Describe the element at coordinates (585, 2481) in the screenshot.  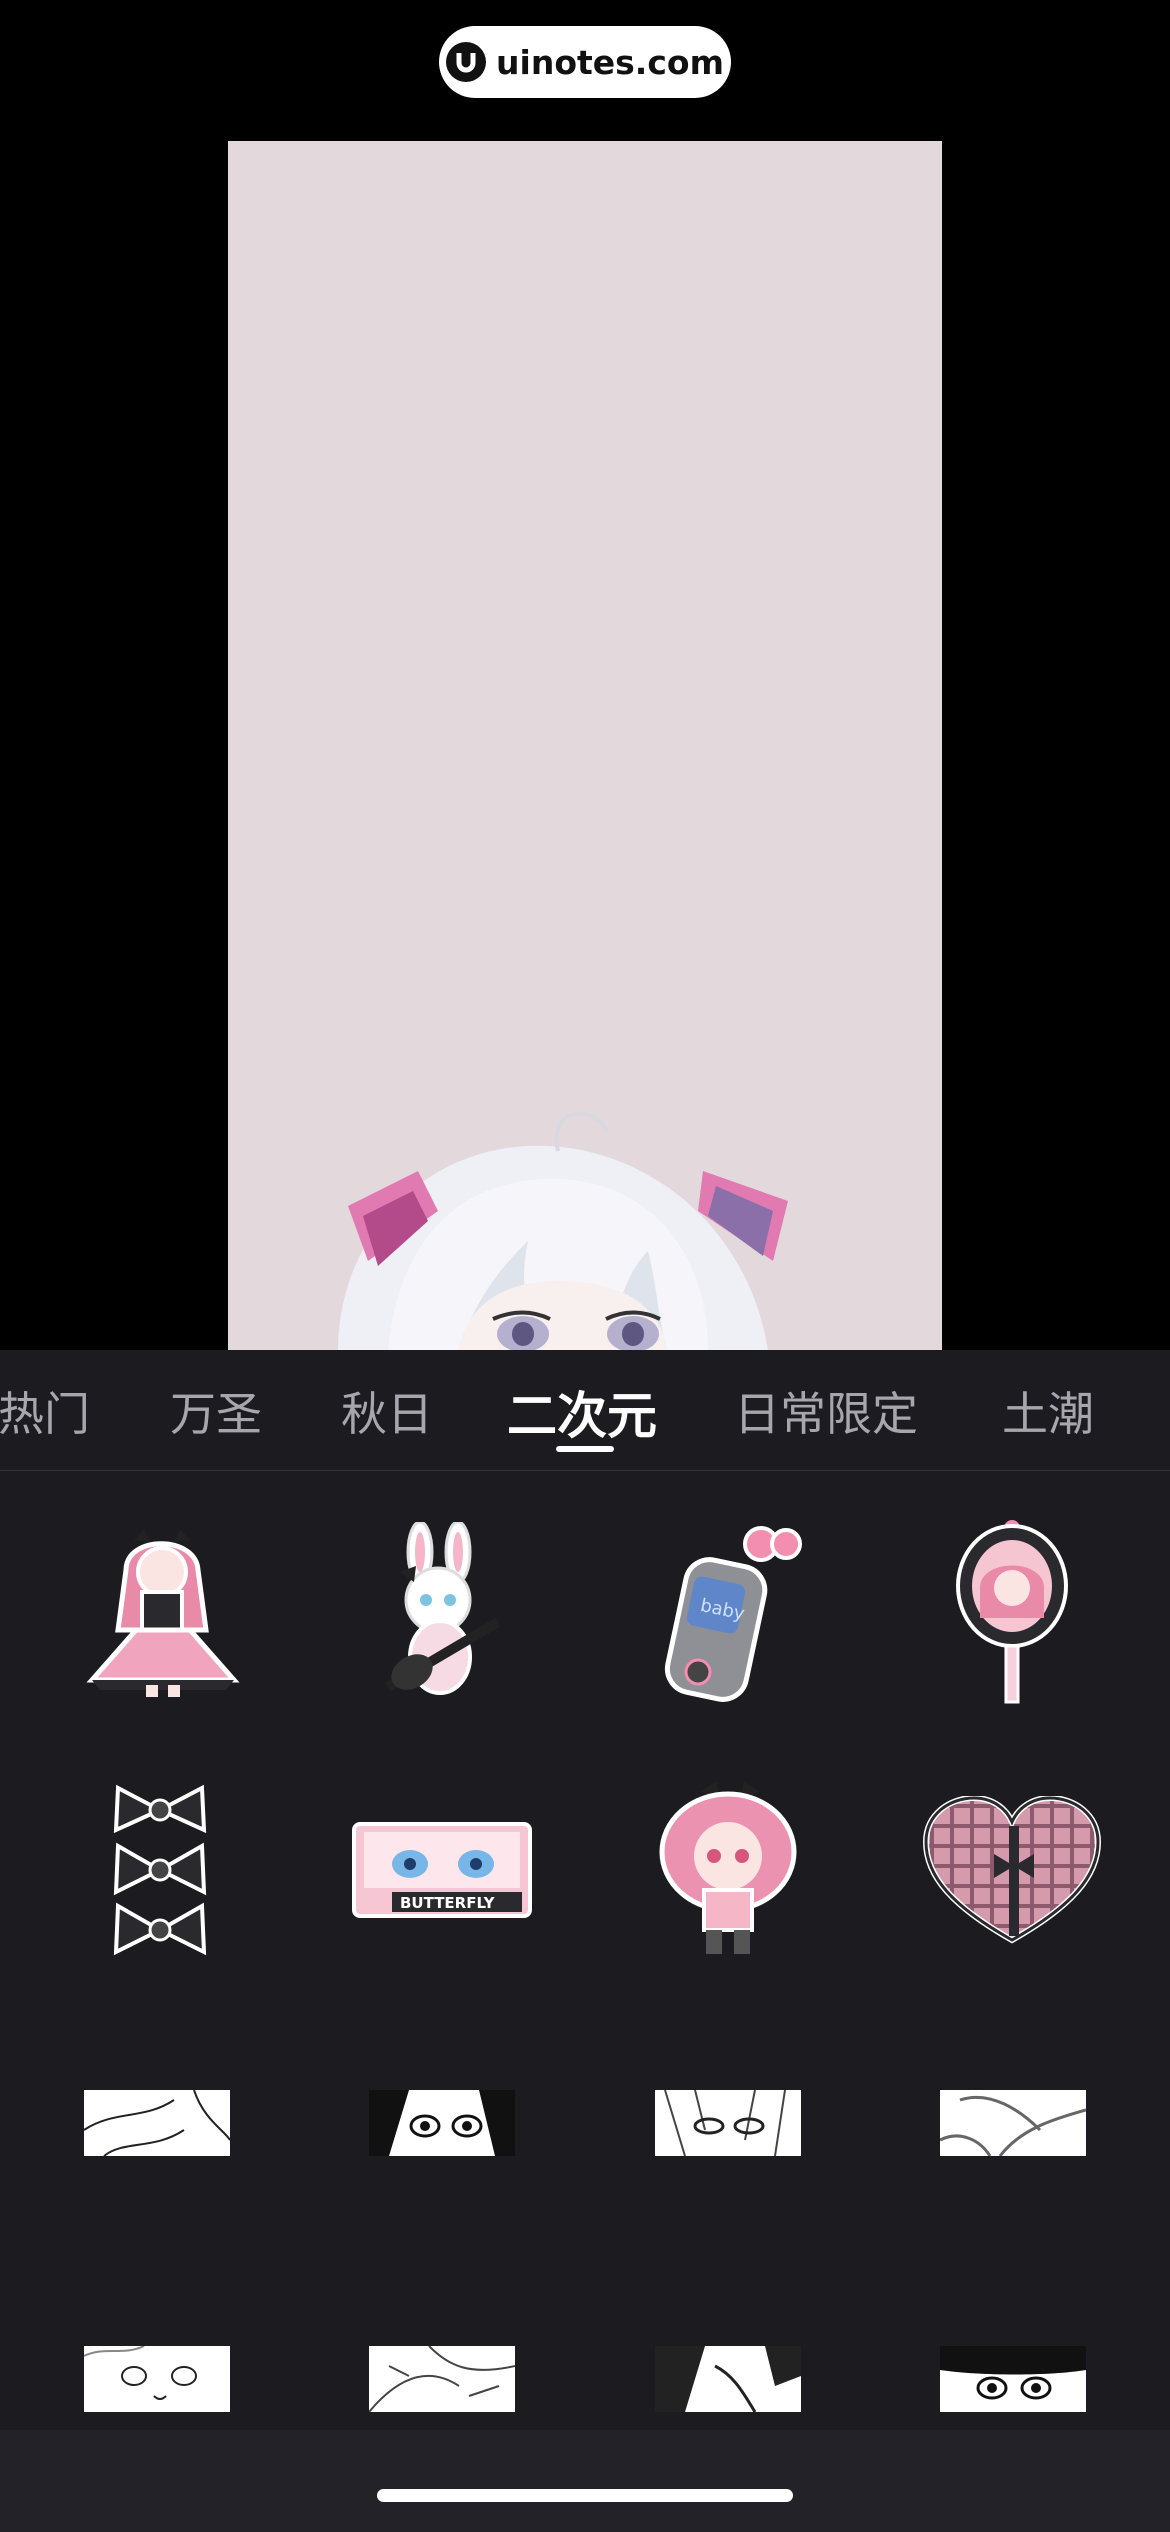
I see `bottom-safe-area` at that location.